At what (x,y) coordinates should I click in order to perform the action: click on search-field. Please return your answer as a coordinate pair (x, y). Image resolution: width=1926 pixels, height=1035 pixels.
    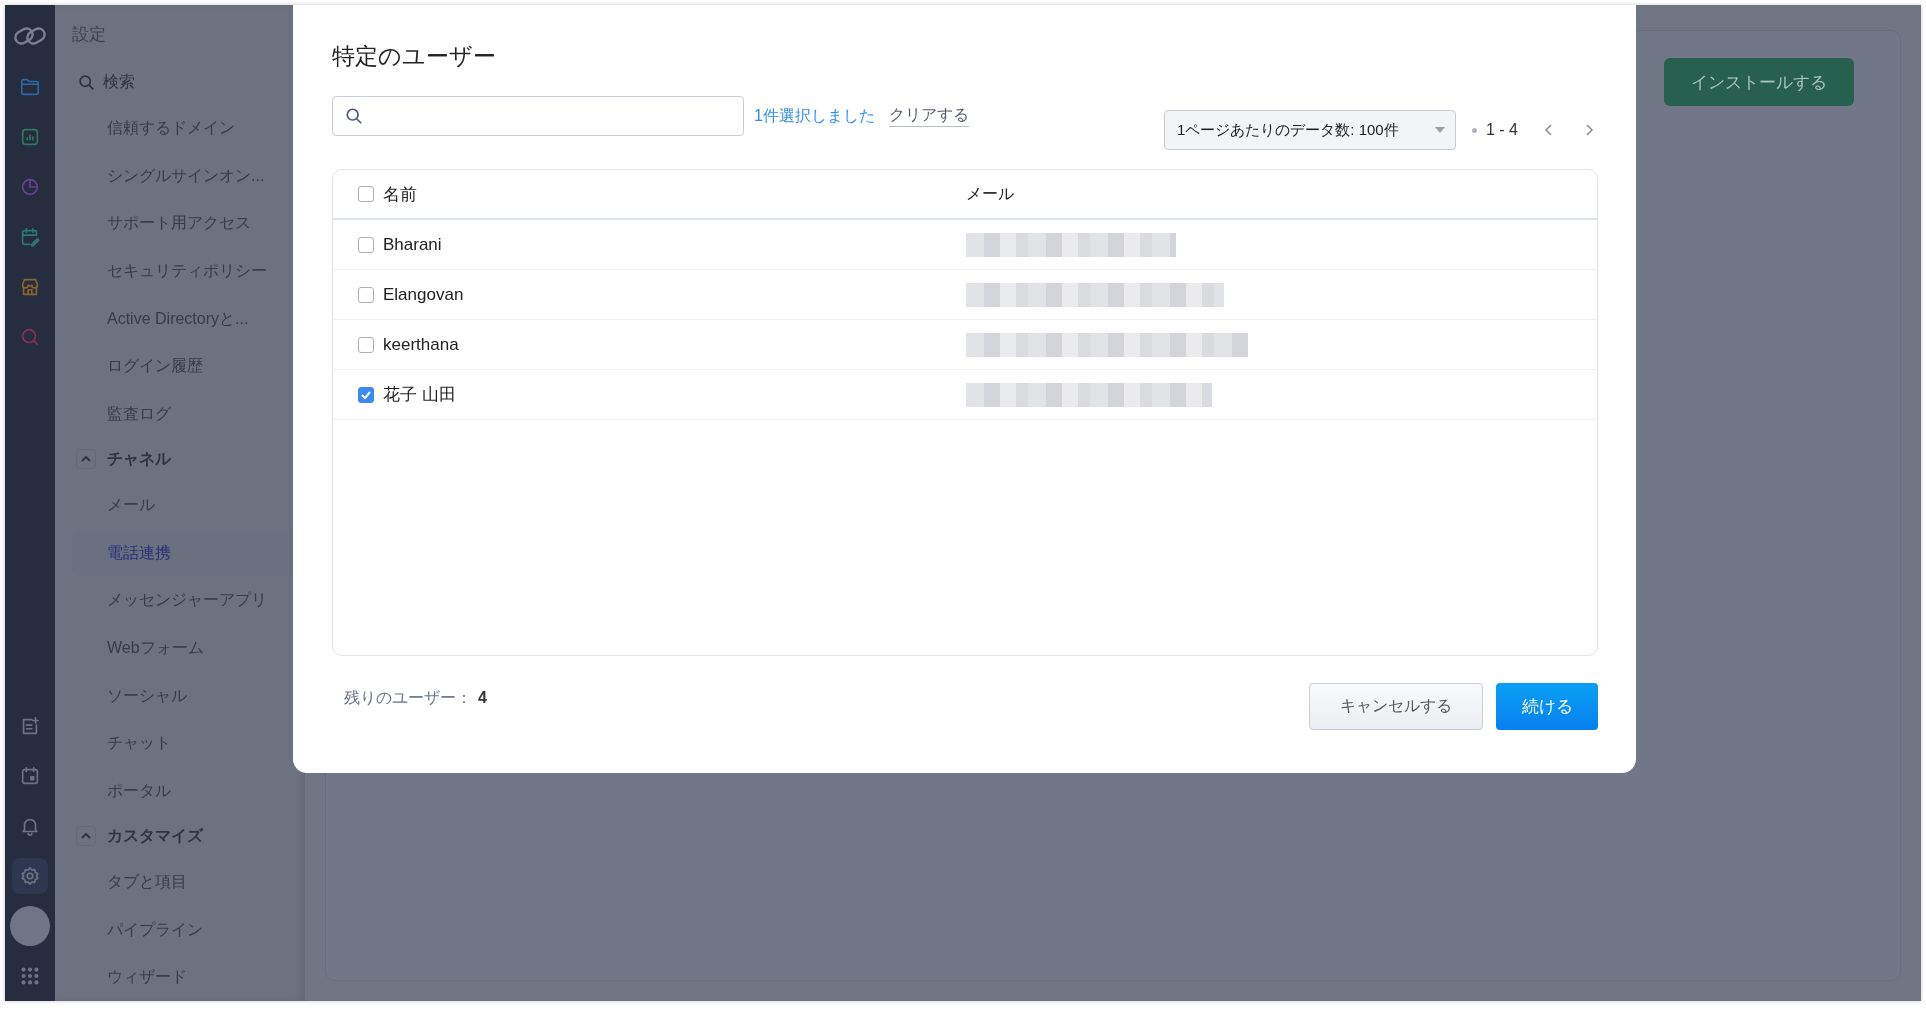
    Looking at the image, I should click on (538, 116).